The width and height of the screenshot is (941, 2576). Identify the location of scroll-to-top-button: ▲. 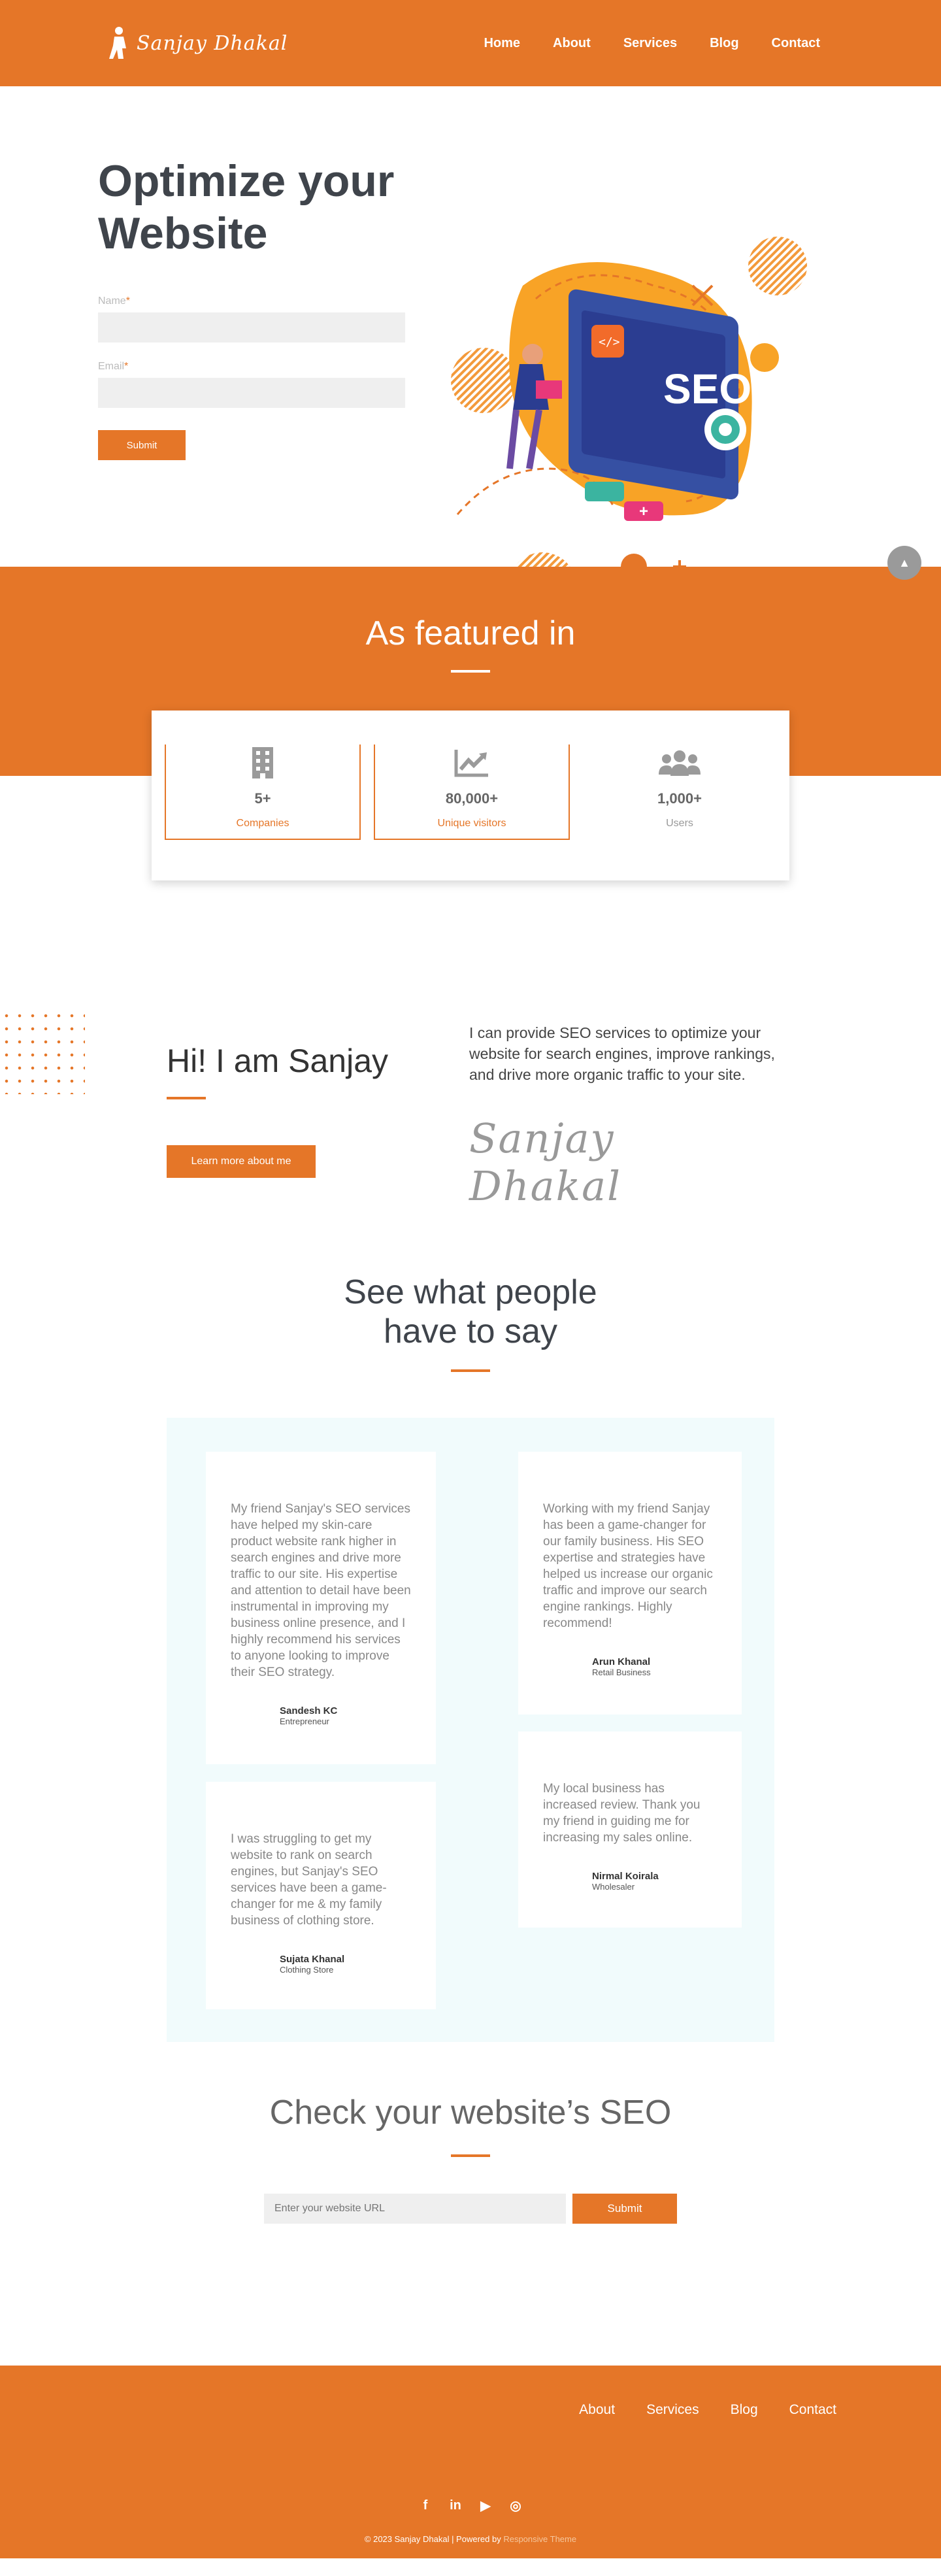
(904, 563).